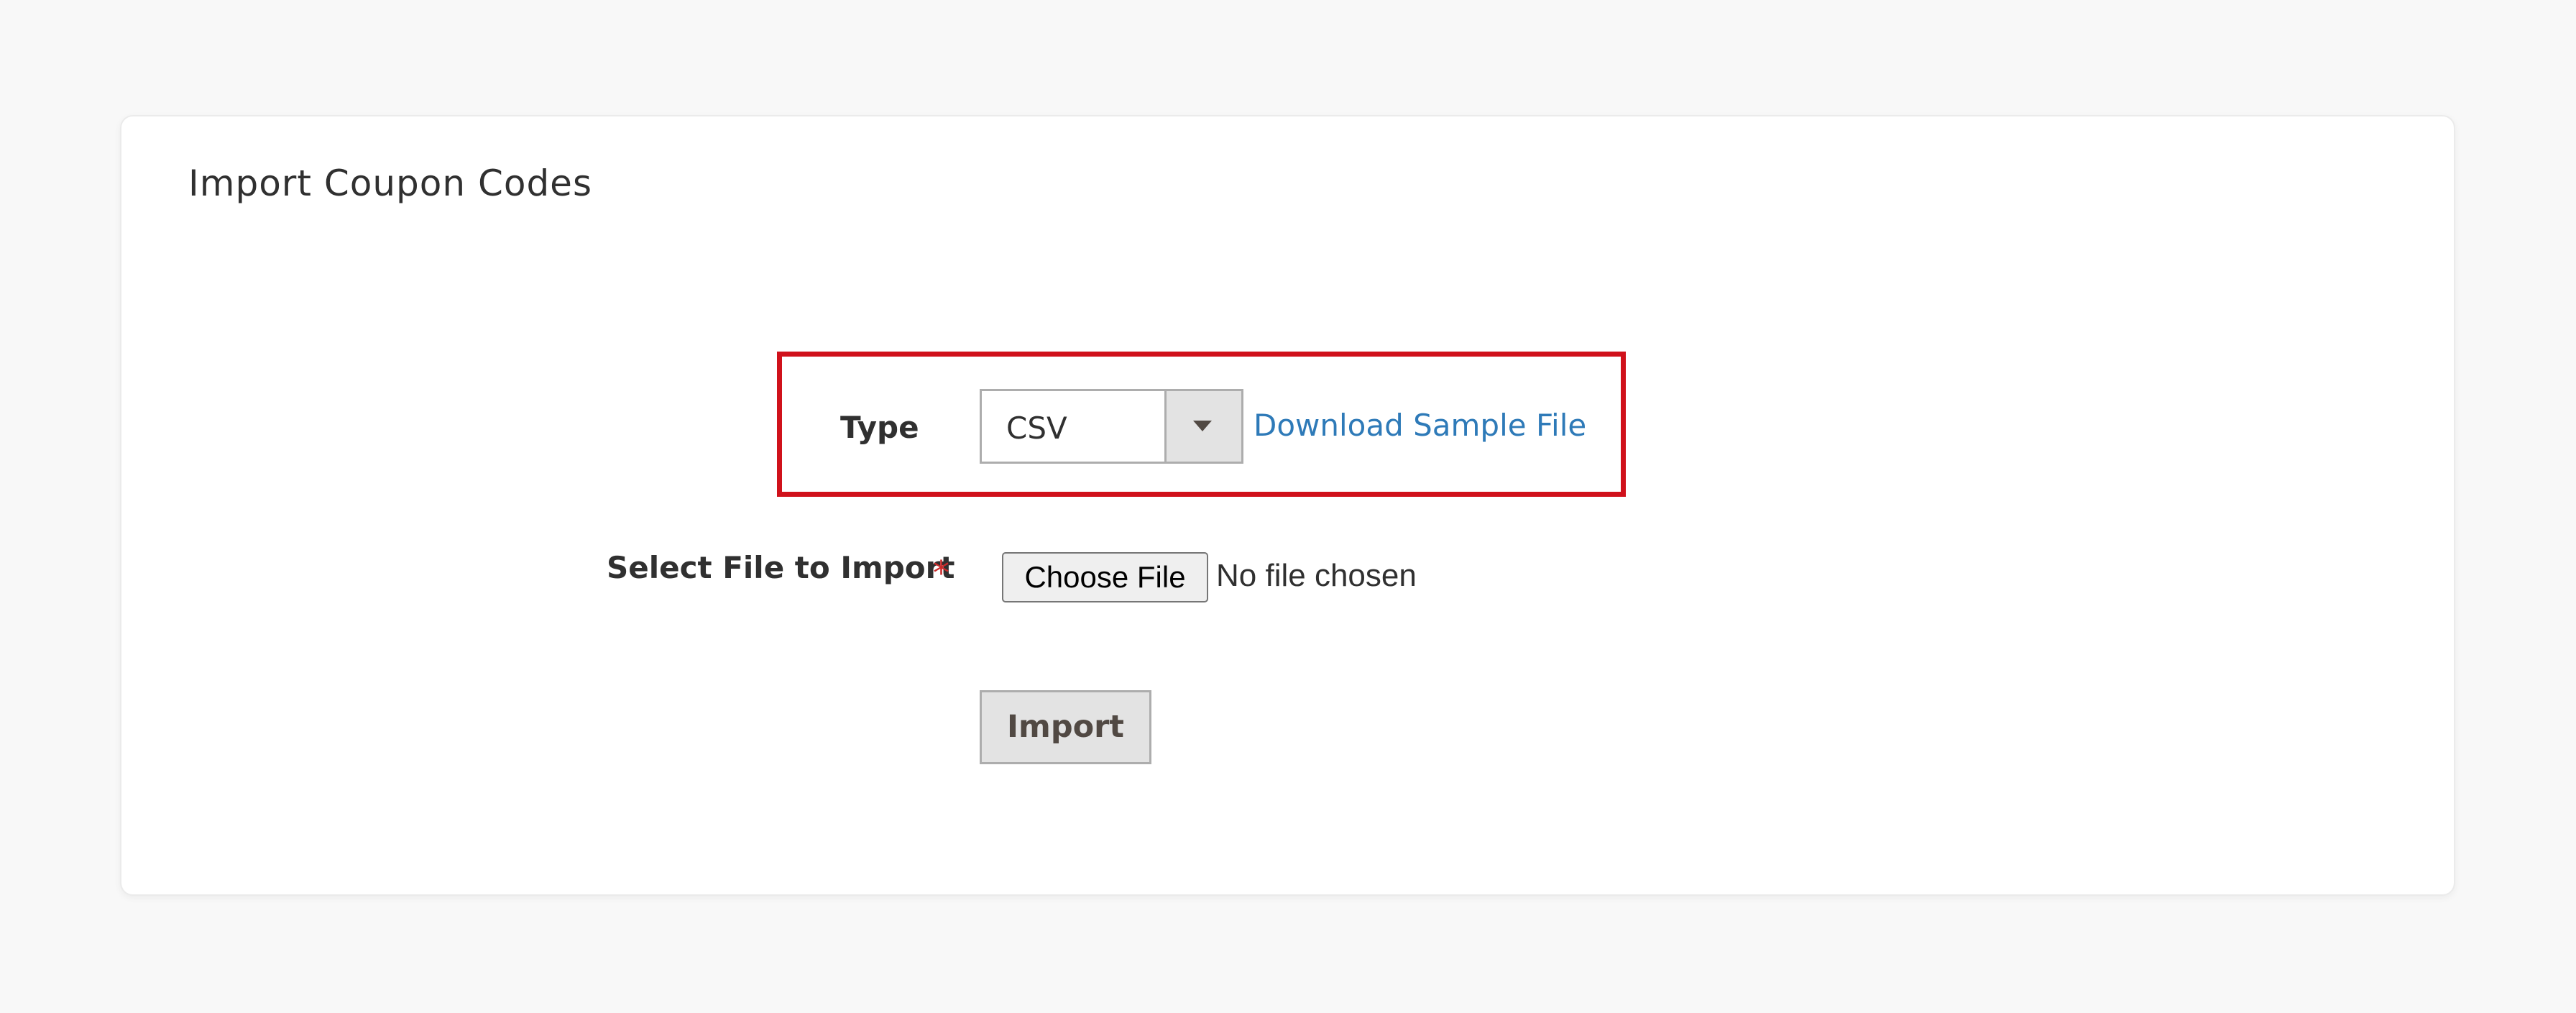 Image resolution: width=2576 pixels, height=1013 pixels. What do you see at coordinates (1420, 425) in the screenshot?
I see `download-sample-file-link: Download Sample File` at bounding box center [1420, 425].